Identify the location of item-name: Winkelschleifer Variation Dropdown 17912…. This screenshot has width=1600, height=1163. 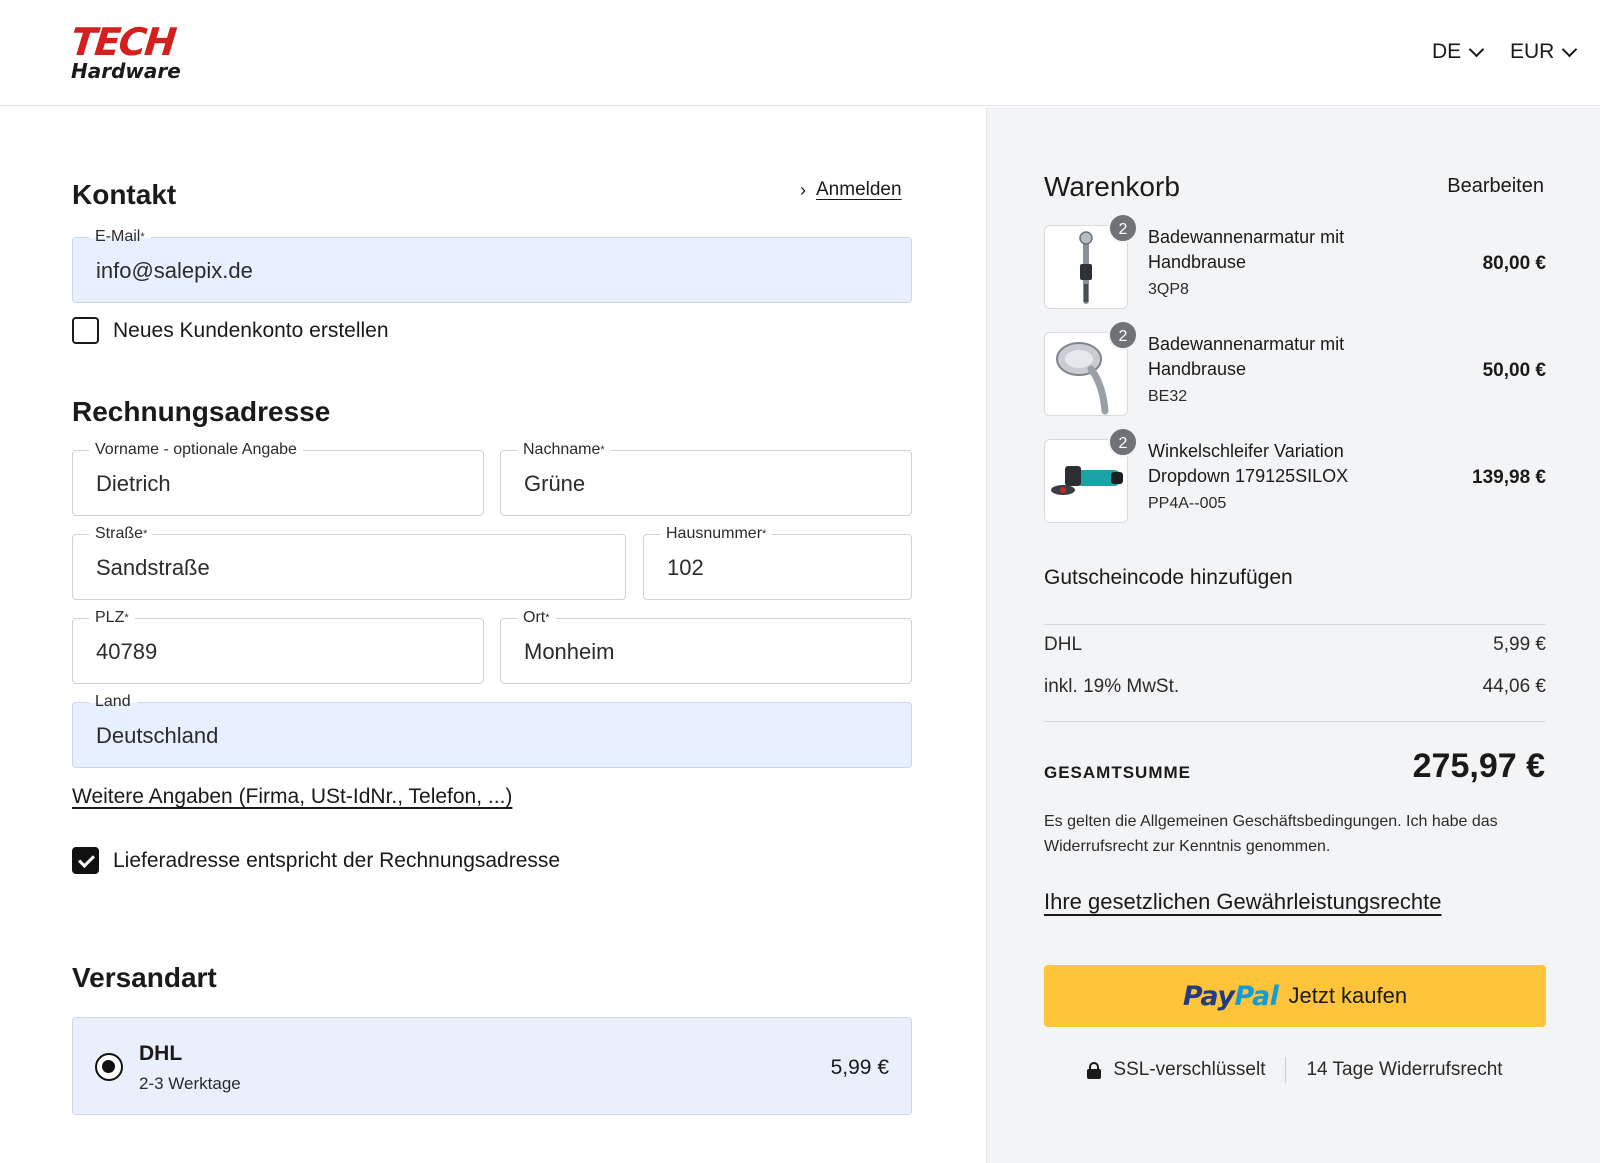
(1248, 463).